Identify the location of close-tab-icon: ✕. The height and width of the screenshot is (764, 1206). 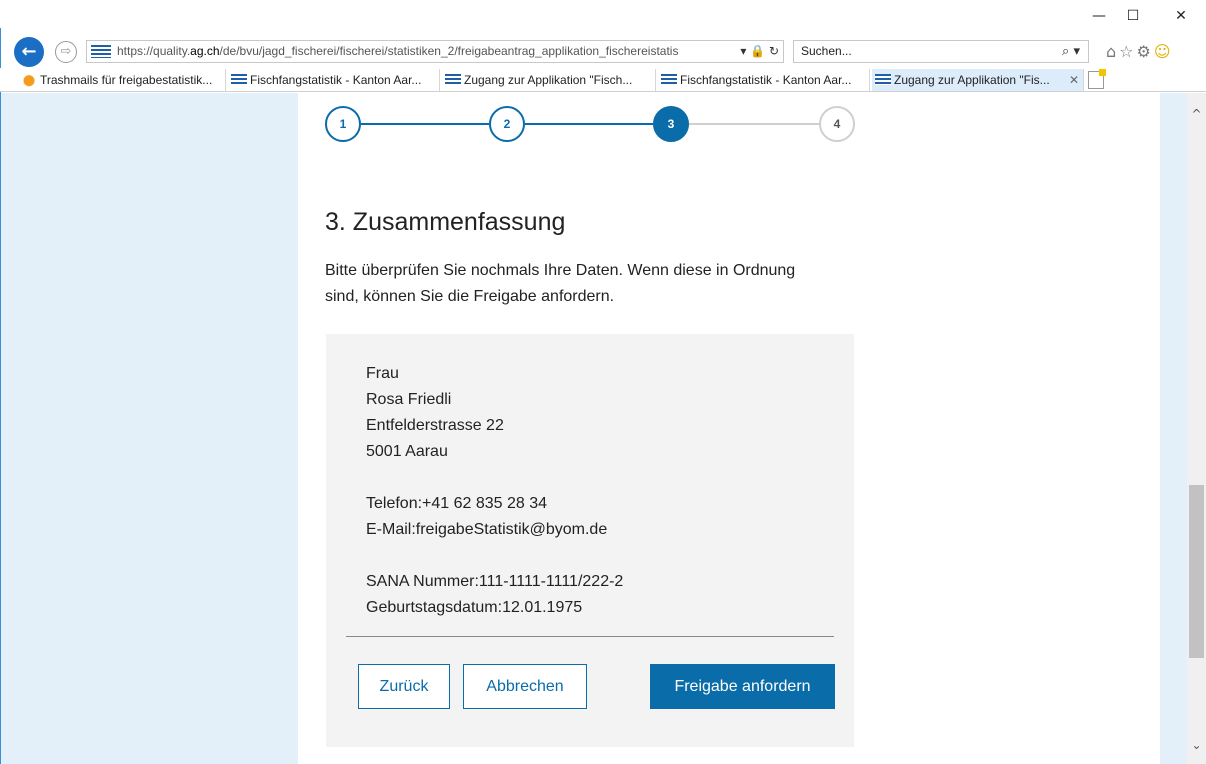
(1074, 80).